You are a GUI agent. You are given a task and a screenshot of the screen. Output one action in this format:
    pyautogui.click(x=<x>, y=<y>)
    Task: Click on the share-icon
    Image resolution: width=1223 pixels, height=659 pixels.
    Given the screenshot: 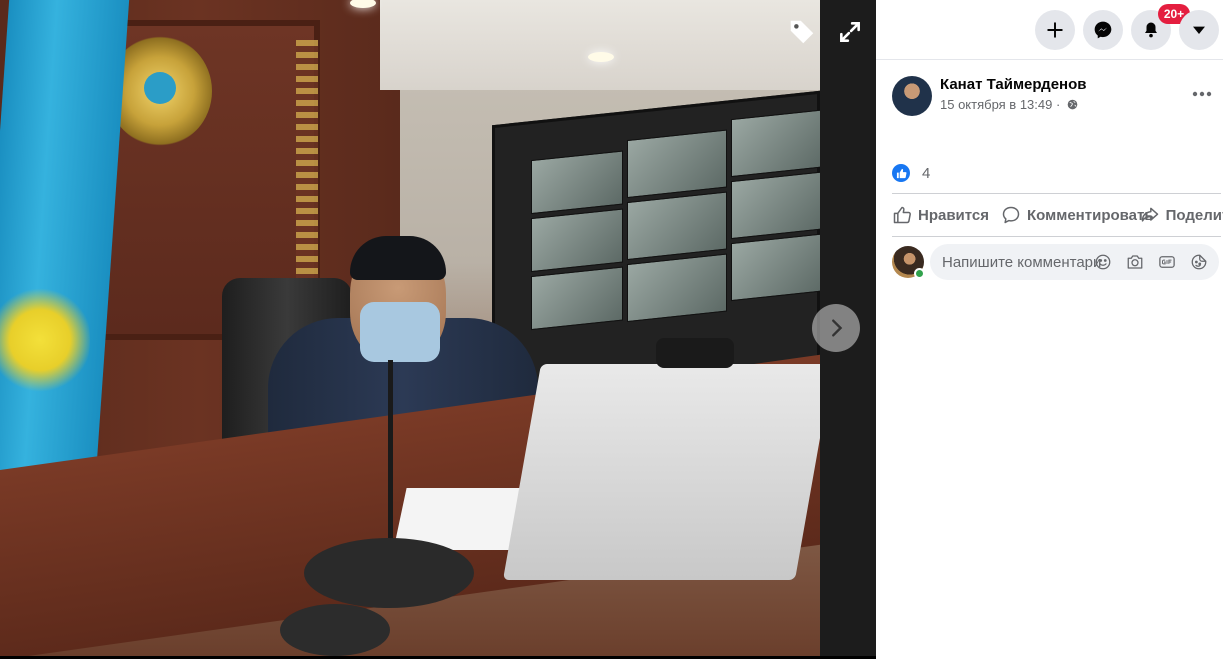 What is the action you would take?
    pyautogui.click(x=1149, y=214)
    